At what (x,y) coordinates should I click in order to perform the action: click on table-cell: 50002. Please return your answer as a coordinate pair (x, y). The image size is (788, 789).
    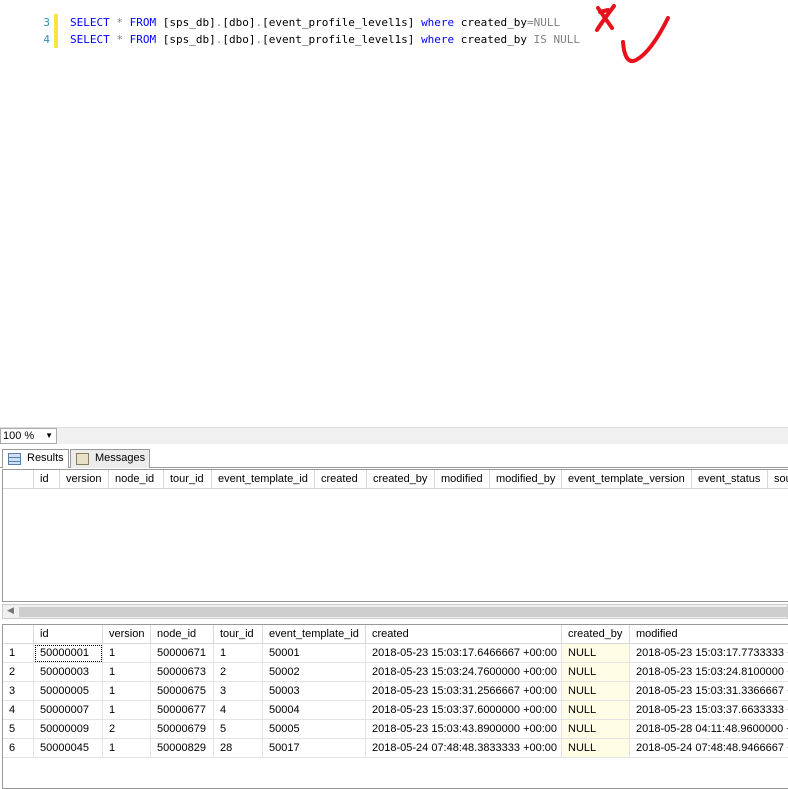
    Looking at the image, I should click on (314, 672).